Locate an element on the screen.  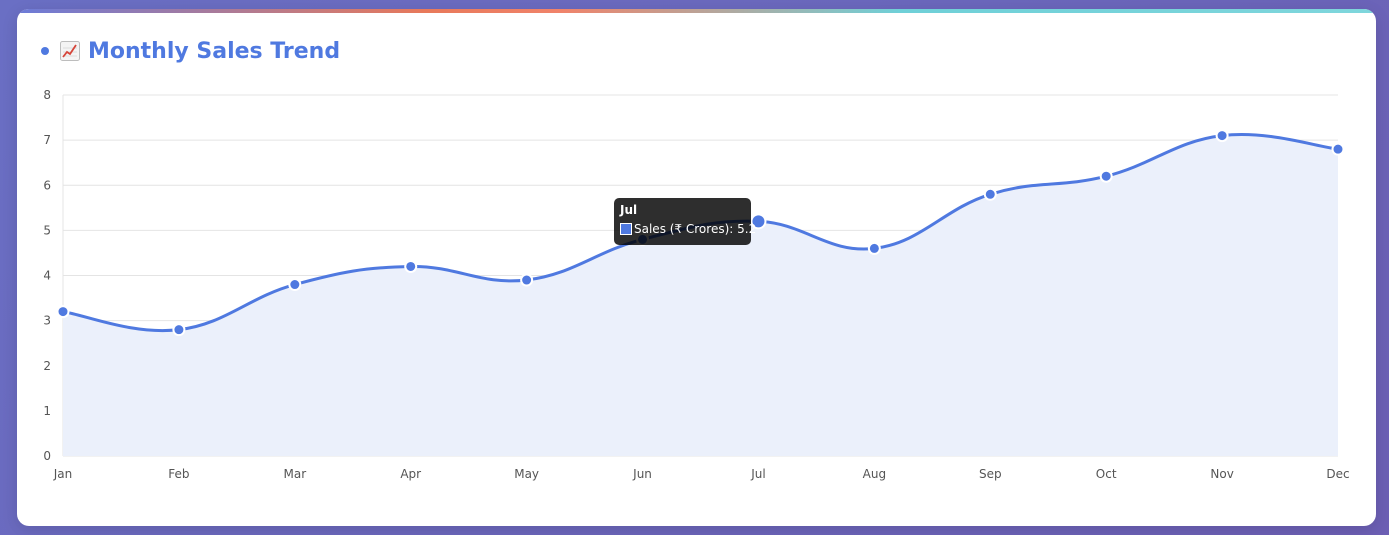
data-point-apr is located at coordinates (411, 266).